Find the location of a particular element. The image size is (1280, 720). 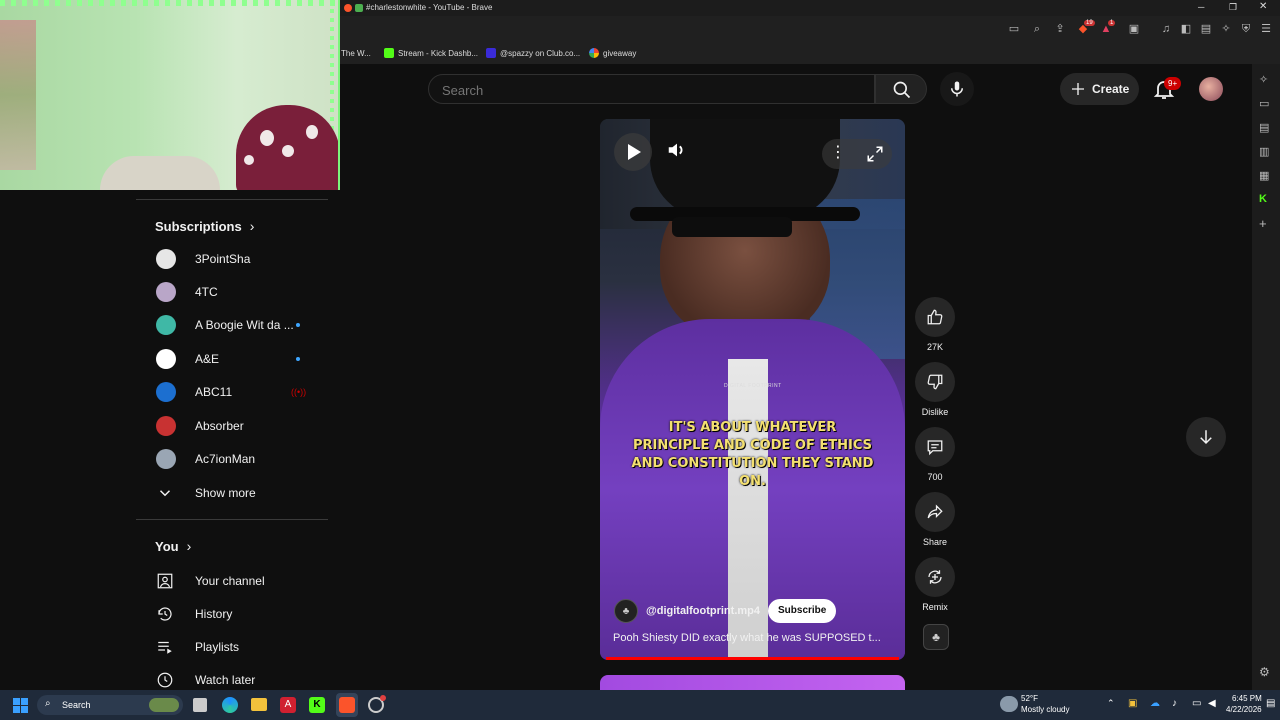

play-button is located at coordinates (633, 152).